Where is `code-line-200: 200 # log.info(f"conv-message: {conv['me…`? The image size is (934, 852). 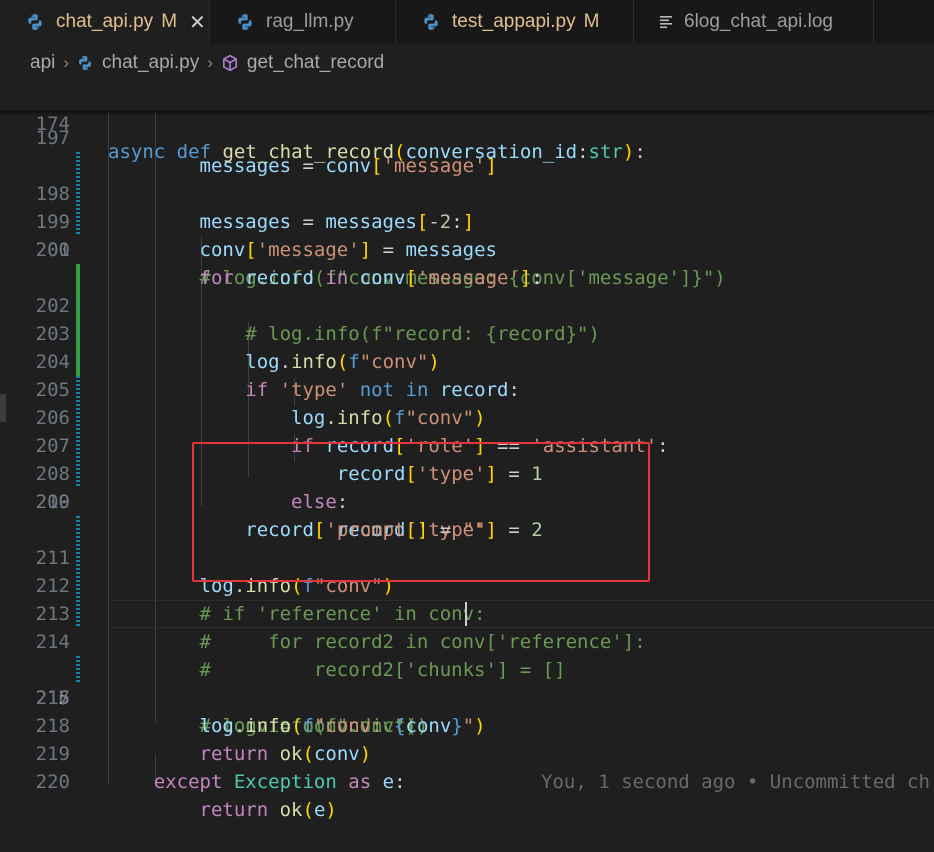
code-line-200: 200 # log.info(f"conv-message: {conv['me… is located at coordinates (467, 234).